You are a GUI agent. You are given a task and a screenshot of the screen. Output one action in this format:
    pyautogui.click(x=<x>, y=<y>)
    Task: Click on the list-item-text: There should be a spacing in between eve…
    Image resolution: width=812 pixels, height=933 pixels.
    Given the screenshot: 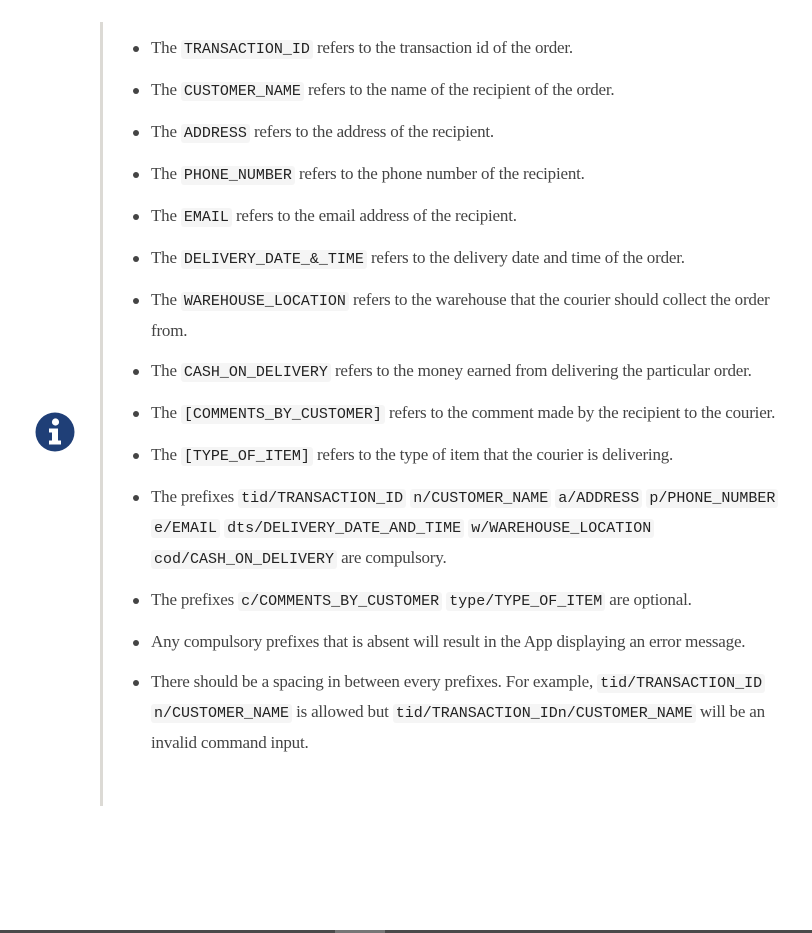 What is the action you would take?
    pyautogui.click(x=374, y=681)
    